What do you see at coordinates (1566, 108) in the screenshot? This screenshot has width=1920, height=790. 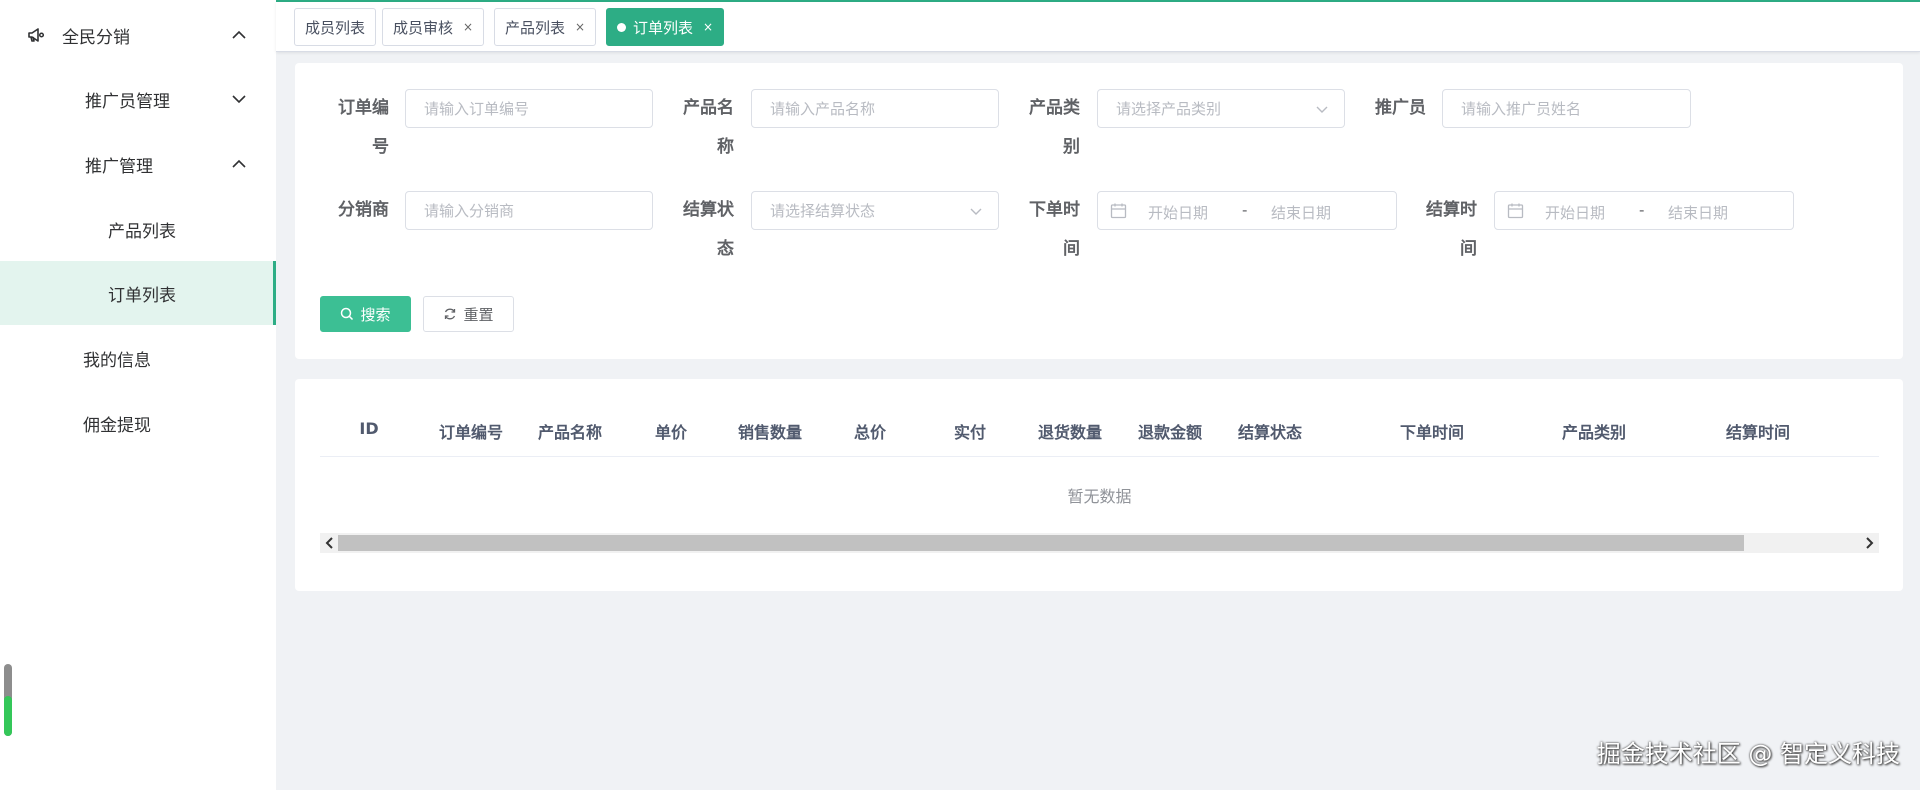 I see `promoter-input` at bounding box center [1566, 108].